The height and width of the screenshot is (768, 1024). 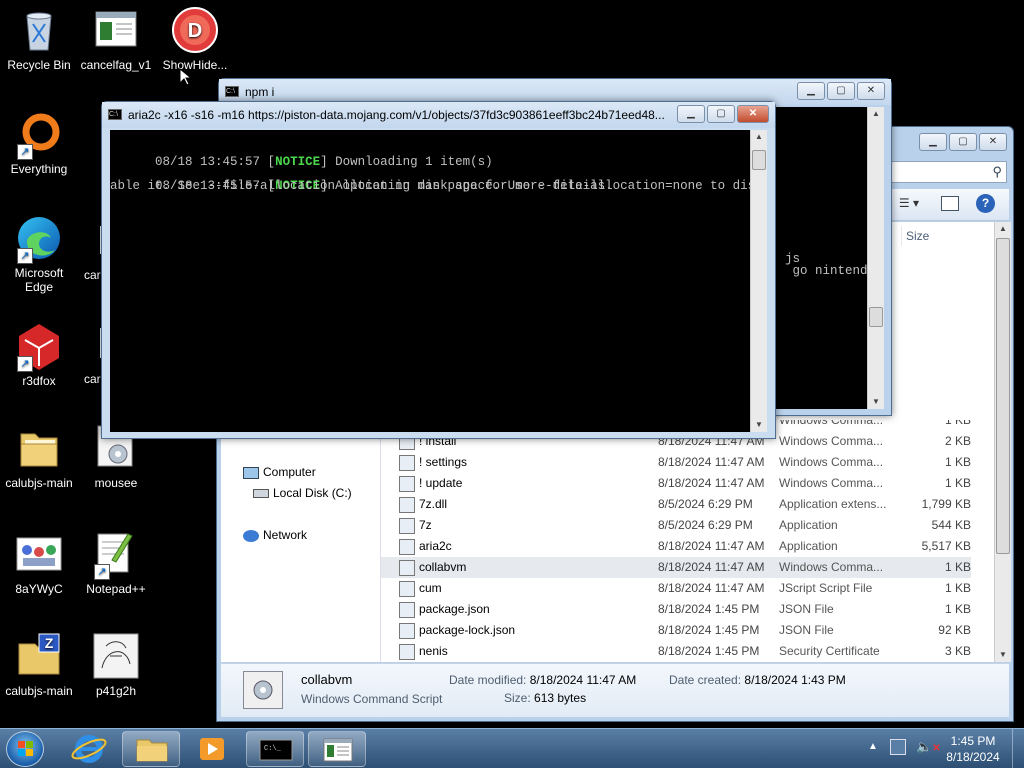 I want to click on desktop-icon-label: p41g2h, so click(x=116, y=691).